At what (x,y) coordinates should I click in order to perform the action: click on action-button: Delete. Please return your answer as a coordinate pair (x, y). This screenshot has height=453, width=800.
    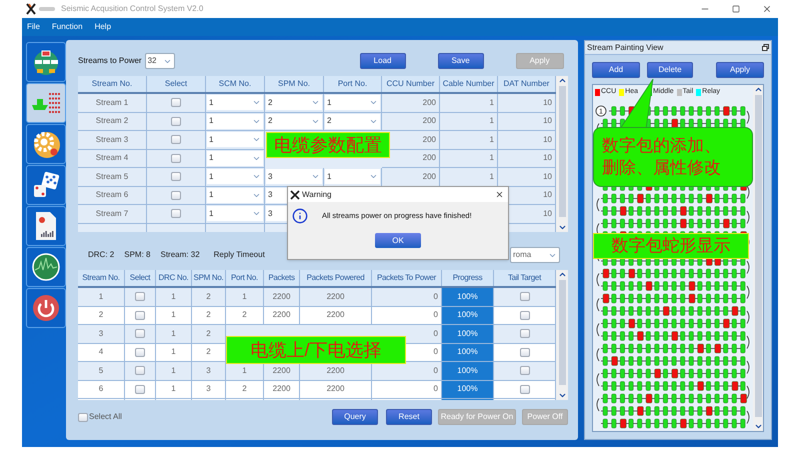
    Looking at the image, I should click on (670, 70).